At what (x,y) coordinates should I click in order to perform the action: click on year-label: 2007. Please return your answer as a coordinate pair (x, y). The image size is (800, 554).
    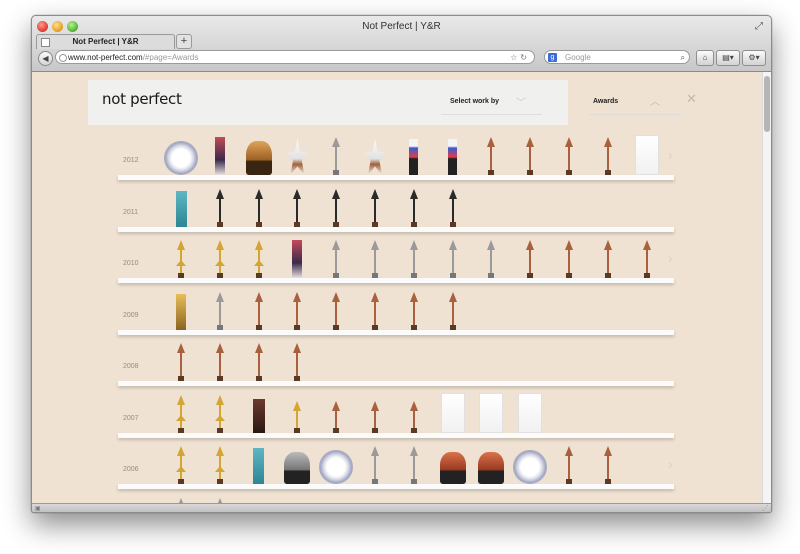
    Looking at the image, I should click on (131, 418).